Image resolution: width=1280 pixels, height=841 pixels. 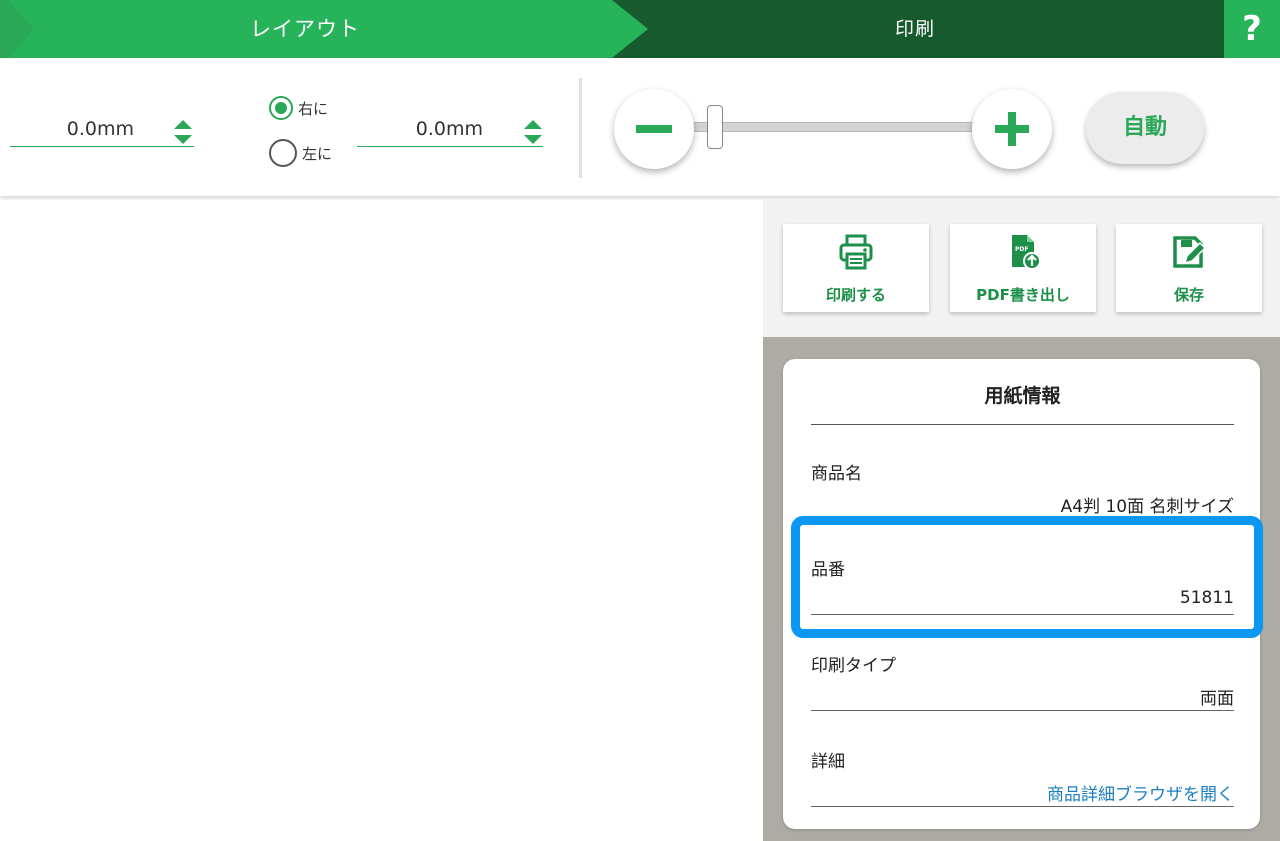 What do you see at coordinates (1252, 29) in the screenshot?
I see `help-button: ?` at bounding box center [1252, 29].